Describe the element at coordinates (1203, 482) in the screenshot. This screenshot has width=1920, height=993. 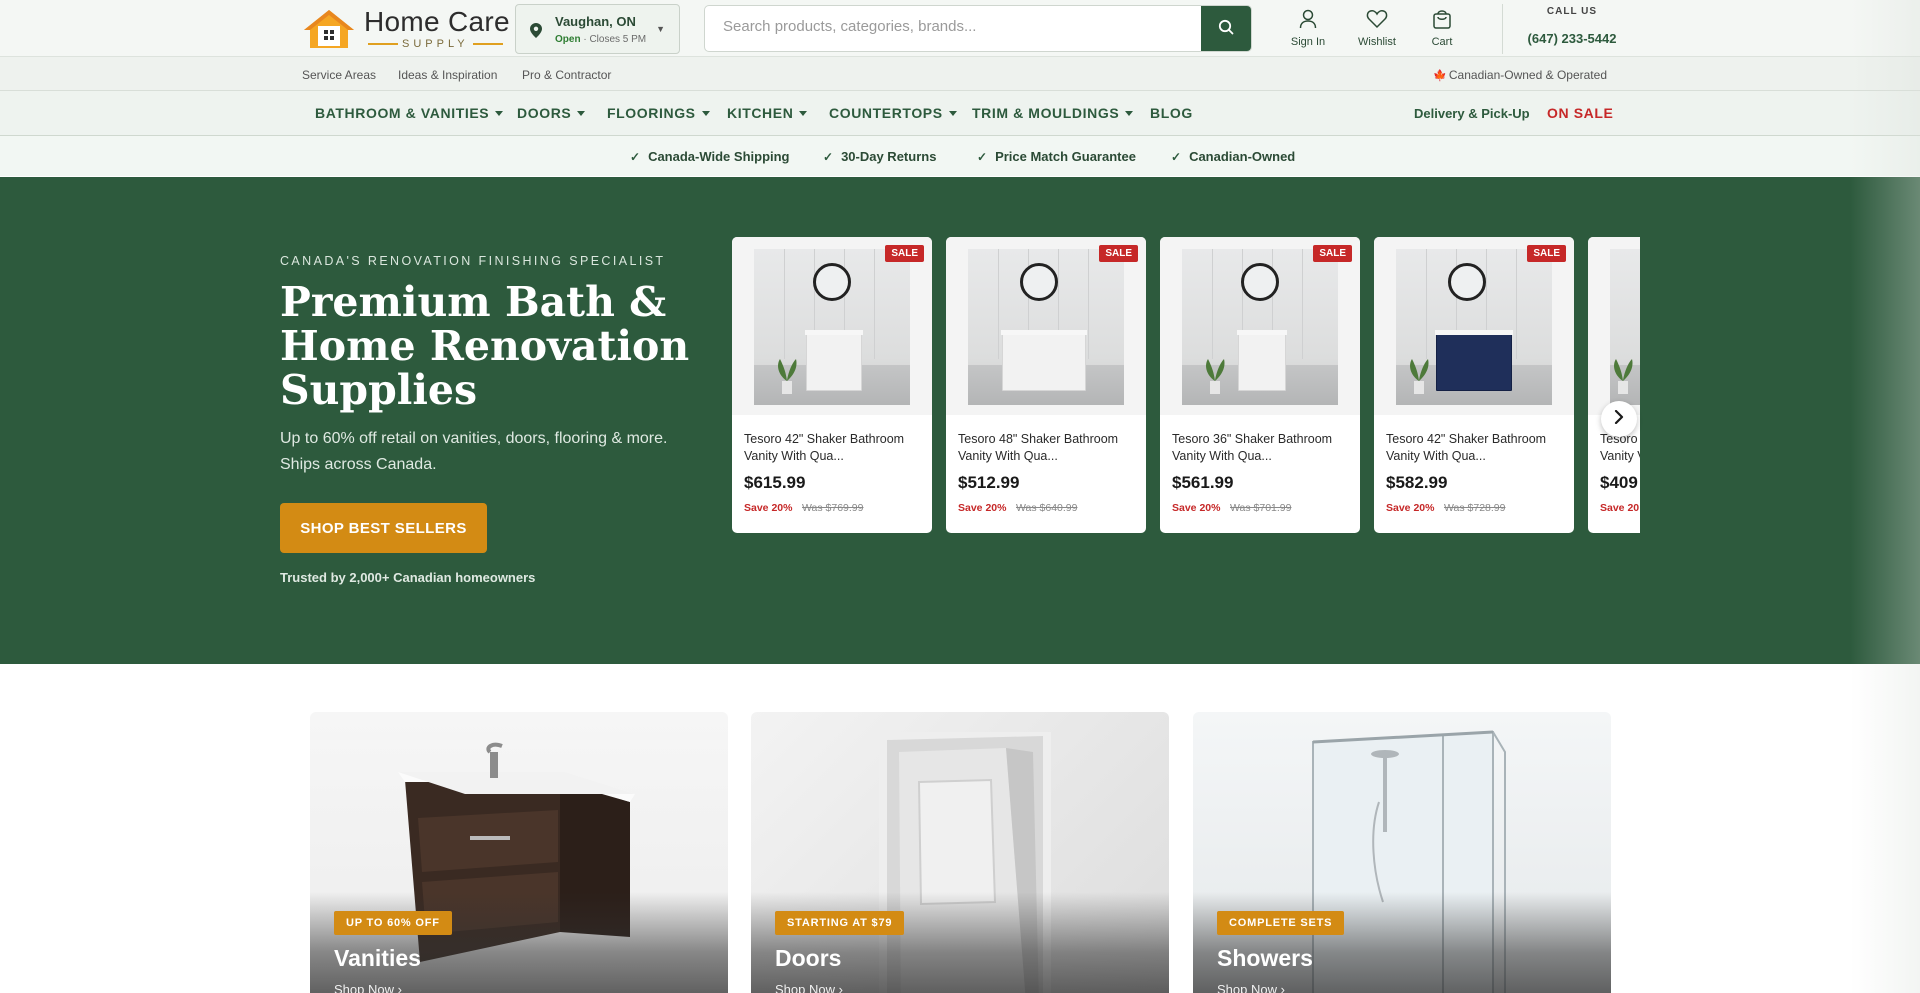
I see `product-price: $561.99` at that location.